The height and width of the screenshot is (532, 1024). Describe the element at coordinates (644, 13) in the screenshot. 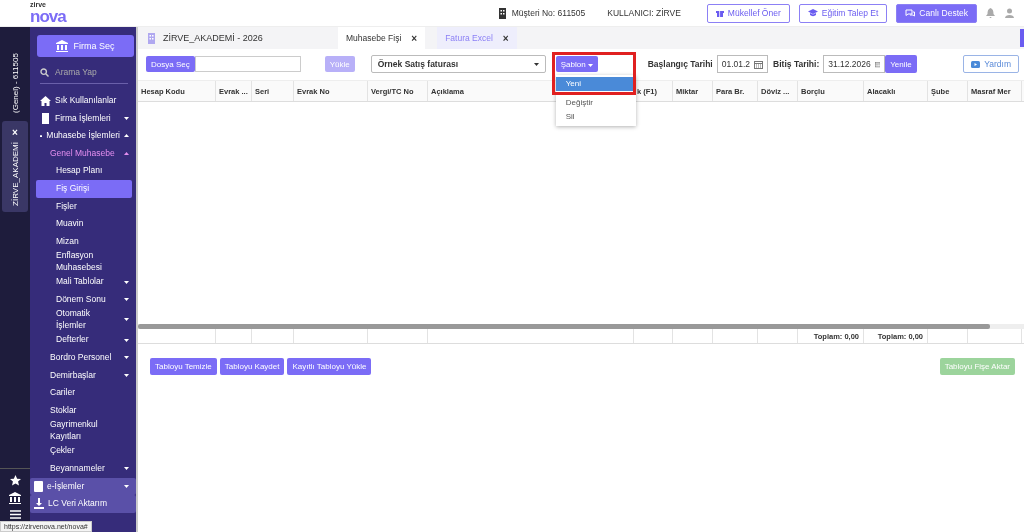

I see `user-label: KULLANICI: ZİRVE` at that location.